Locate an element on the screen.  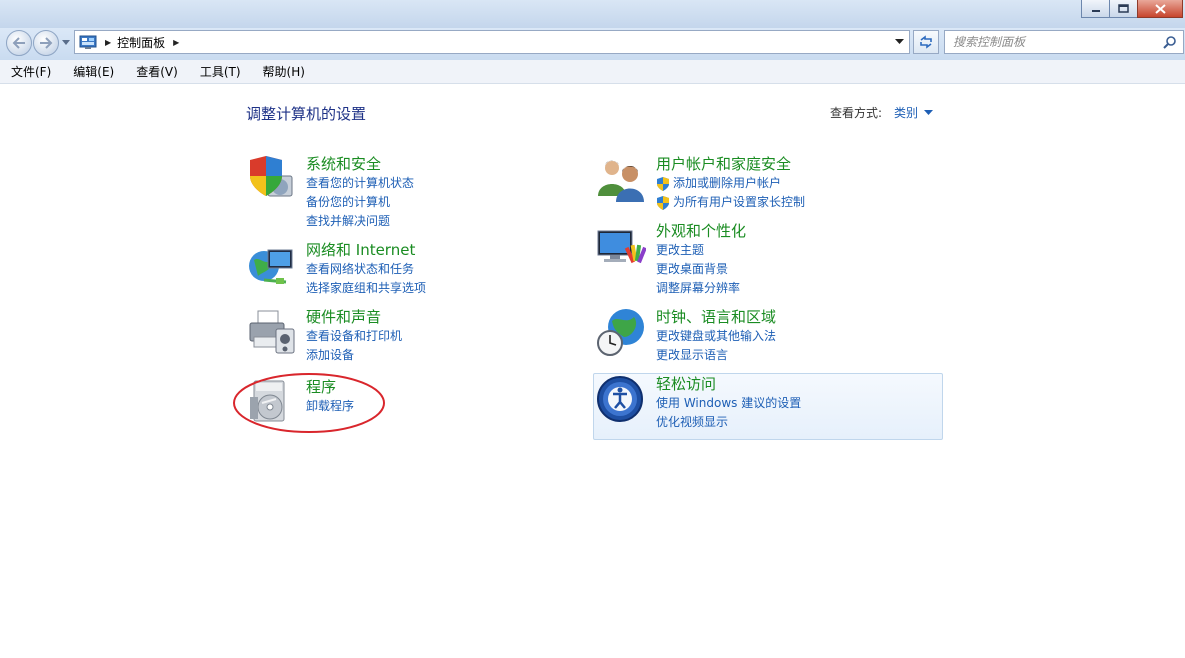
shield-computer-icon is located at coordinates (271, 176).